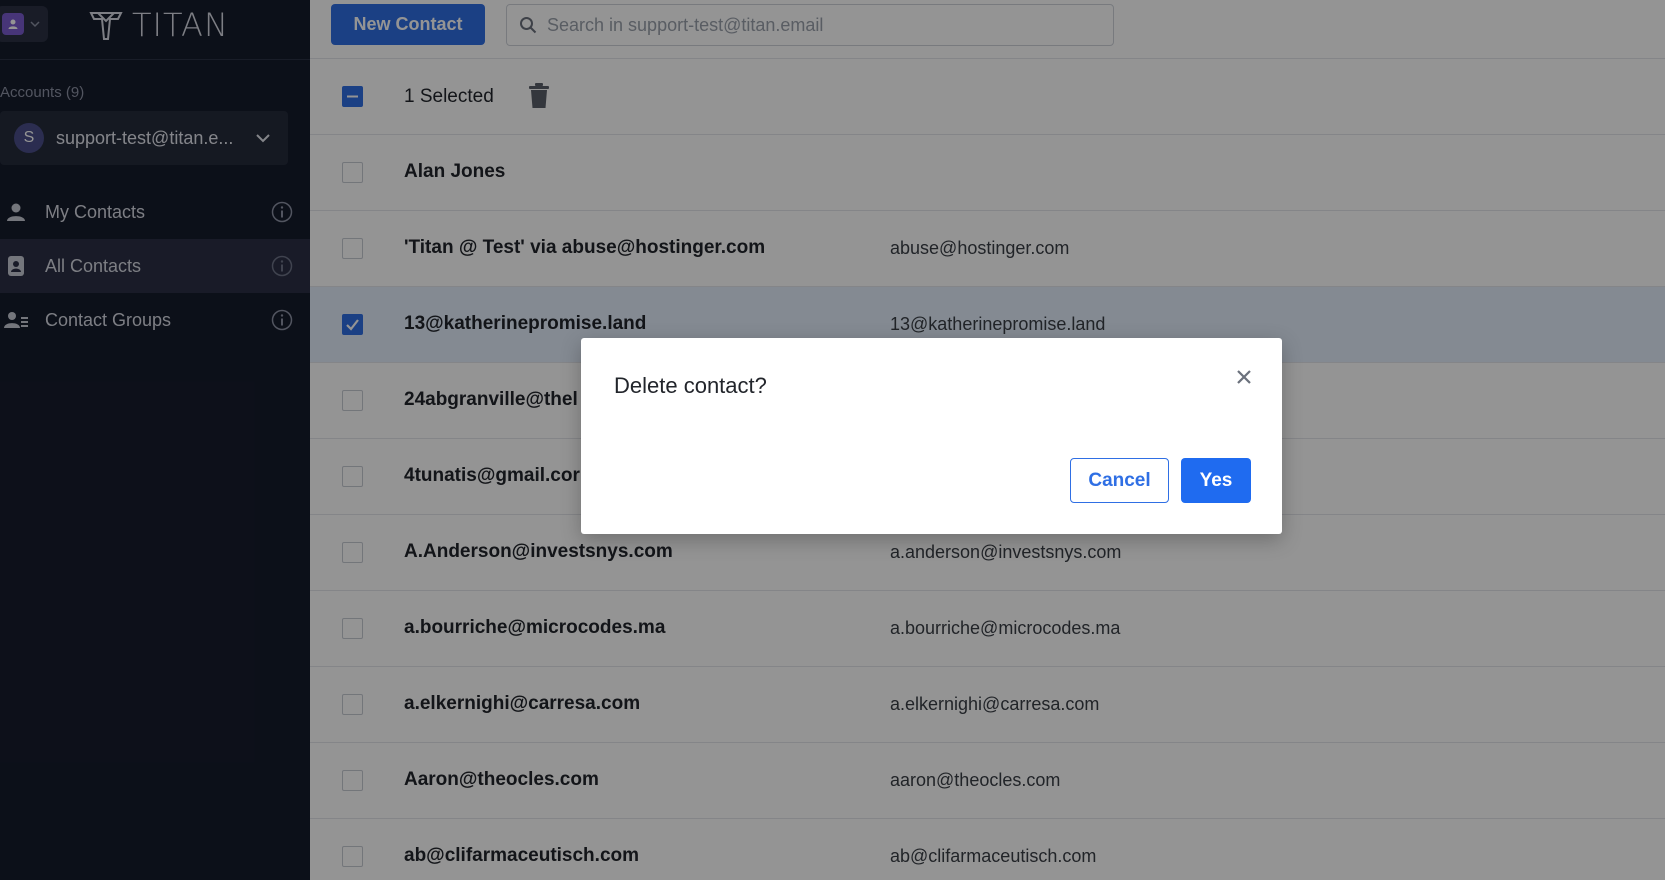  Describe the element at coordinates (1244, 377) in the screenshot. I see `close-icon` at that location.